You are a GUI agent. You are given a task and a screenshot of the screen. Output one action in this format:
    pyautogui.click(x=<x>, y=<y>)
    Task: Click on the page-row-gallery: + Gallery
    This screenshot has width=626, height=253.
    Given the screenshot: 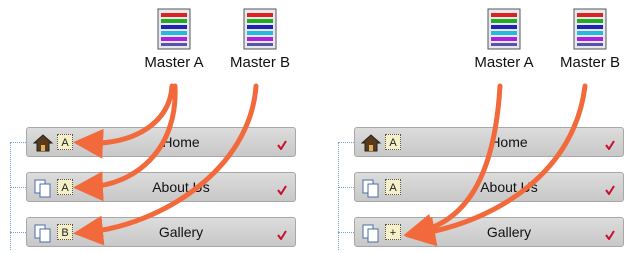 What is the action you would take?
    pyautogui.click(x=489, y=232)
    